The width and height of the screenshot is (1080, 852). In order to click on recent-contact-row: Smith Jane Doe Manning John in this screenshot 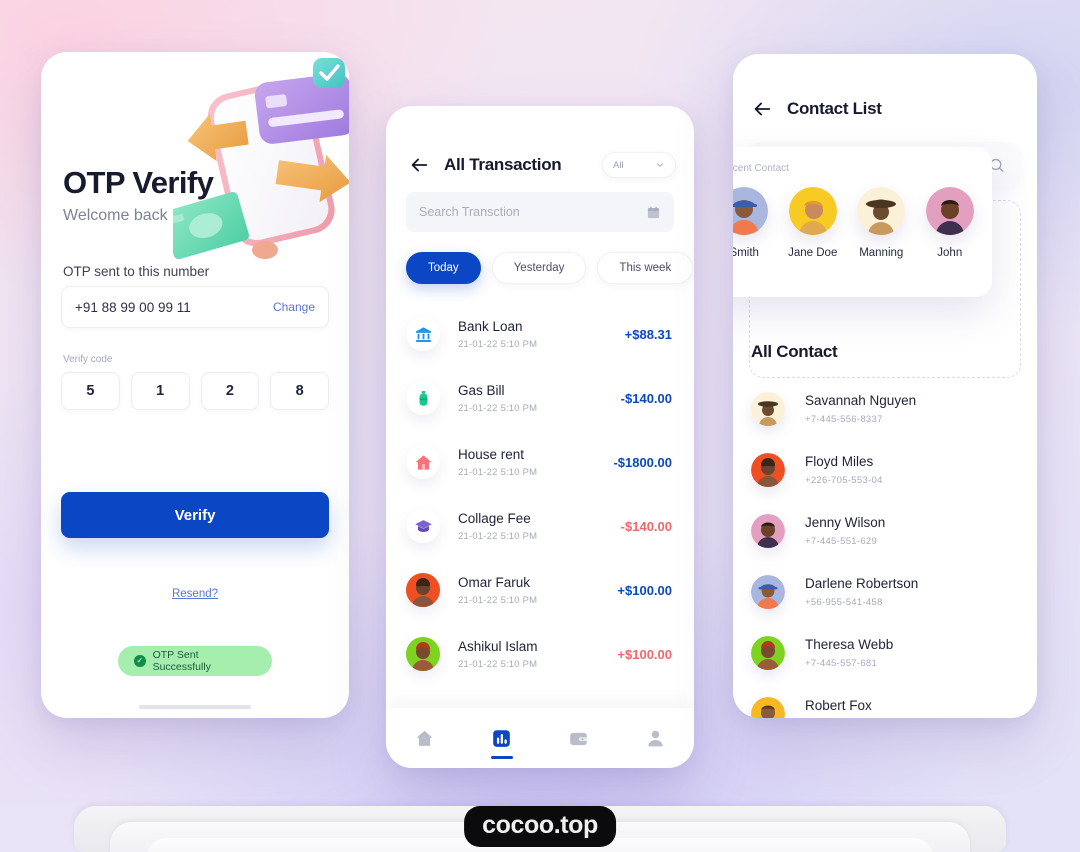, I will do `click(862, 223)`.